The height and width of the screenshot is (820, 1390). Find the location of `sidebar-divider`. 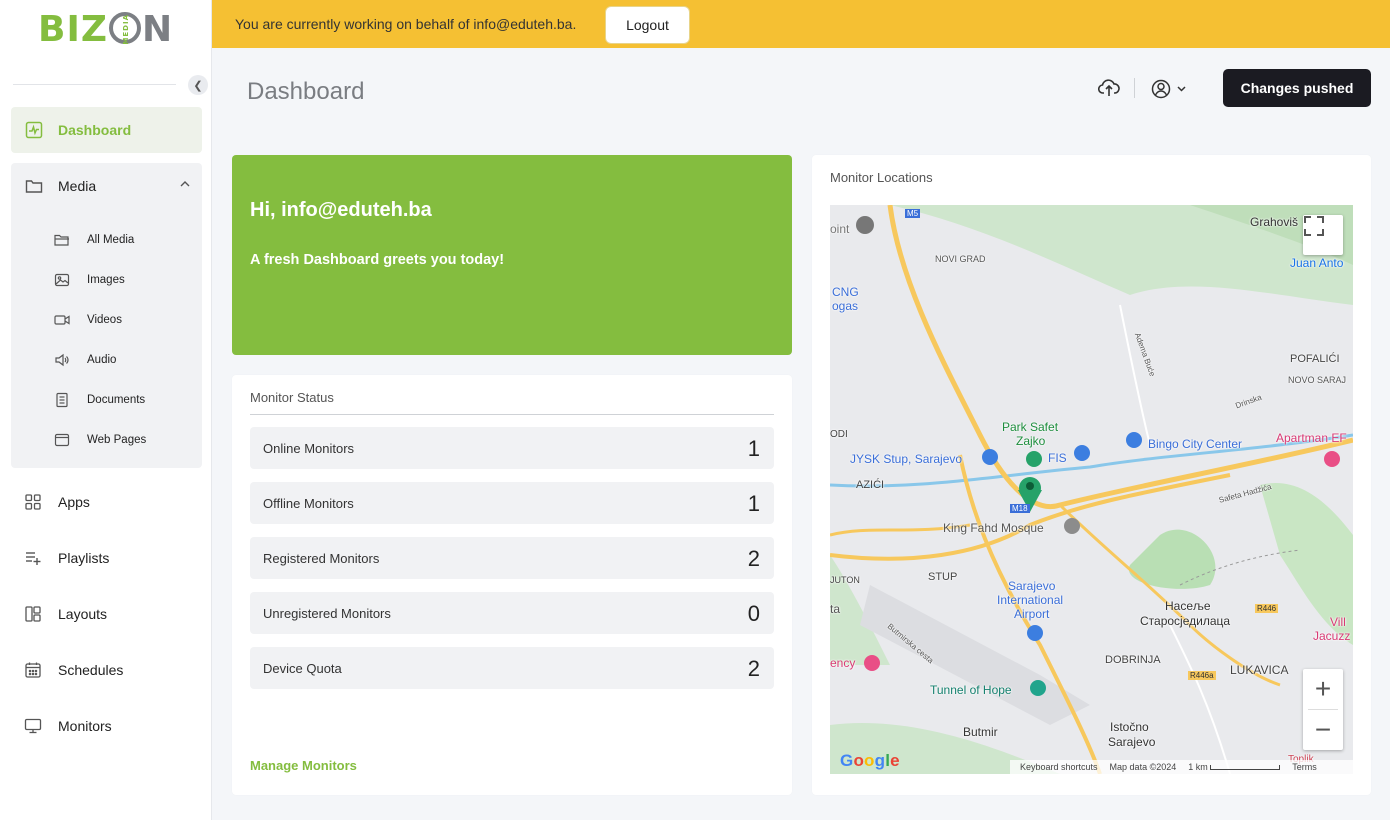

sidebar-divider is located at coordinates (94, 84).